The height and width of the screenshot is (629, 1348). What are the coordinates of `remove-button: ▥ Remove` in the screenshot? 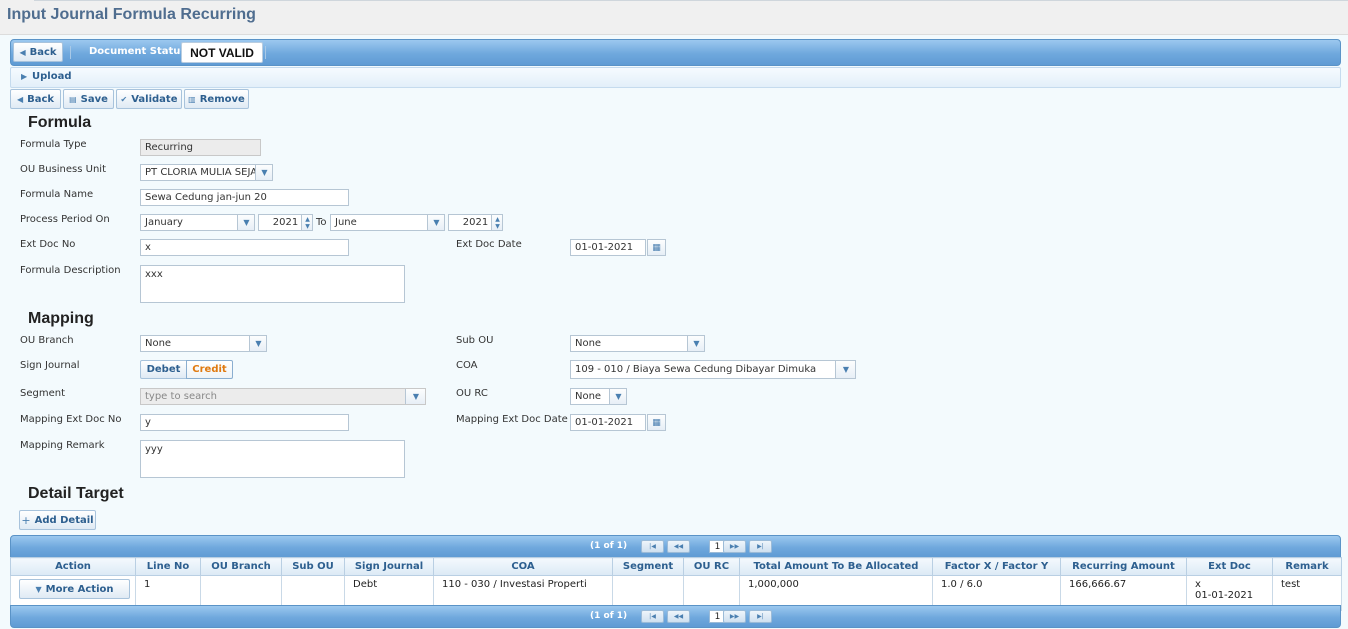 It's located at (216, 99).